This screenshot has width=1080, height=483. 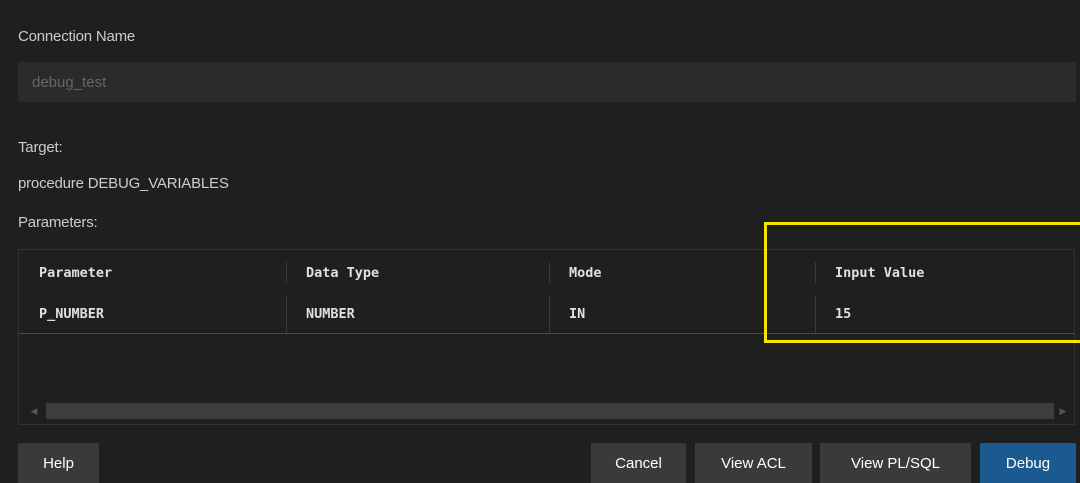 I want to click on view-plsql-button: View PL/SQL, so click(x=895, y=463).